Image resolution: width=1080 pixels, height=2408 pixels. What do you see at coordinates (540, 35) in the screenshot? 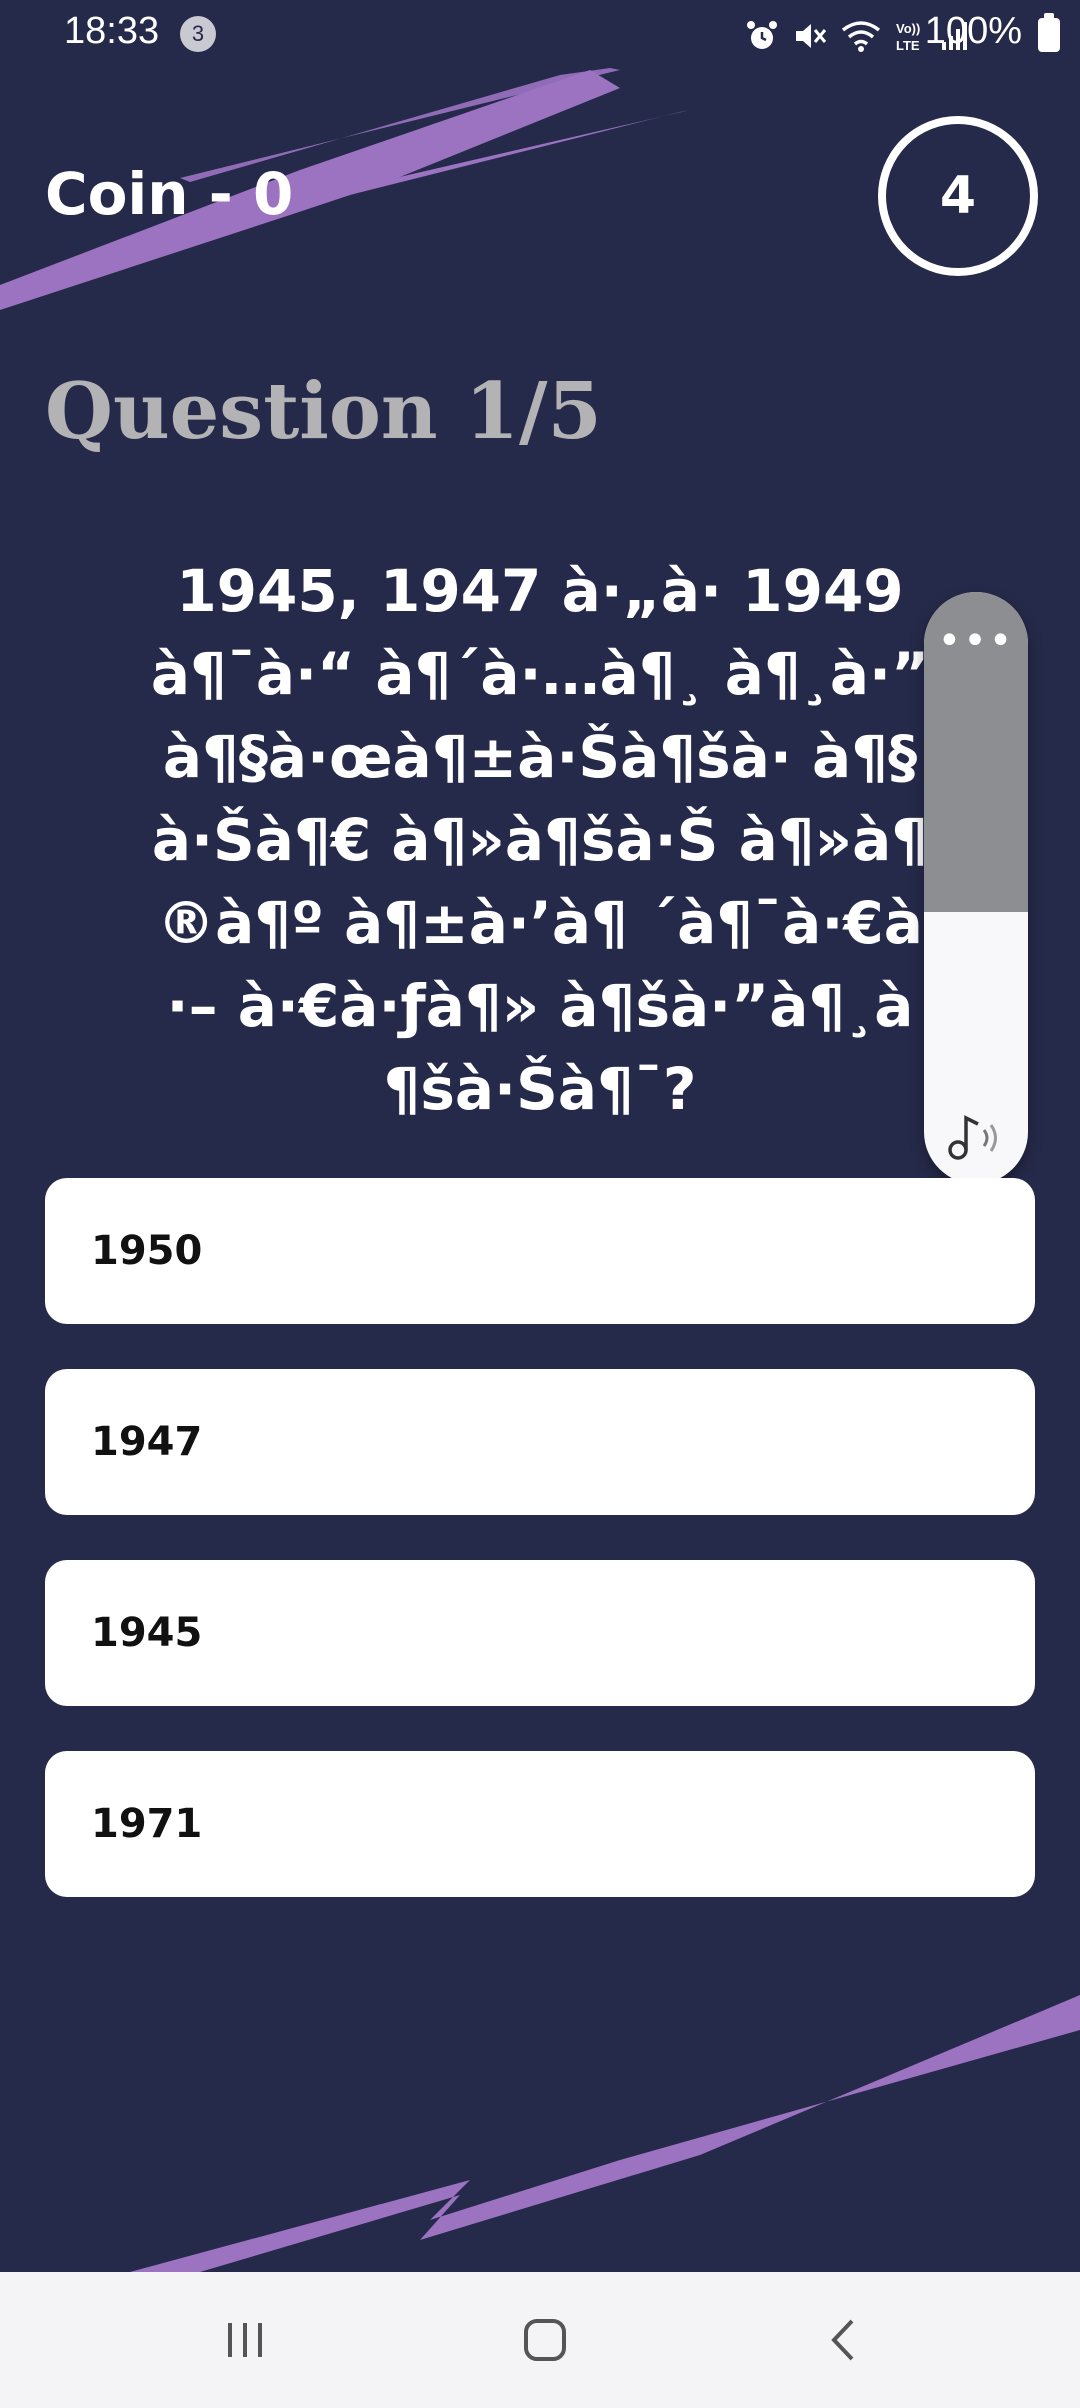
I see `status-bar: 18:33 3 Vo)) LTE 100%` at bounding box center [540, 35].